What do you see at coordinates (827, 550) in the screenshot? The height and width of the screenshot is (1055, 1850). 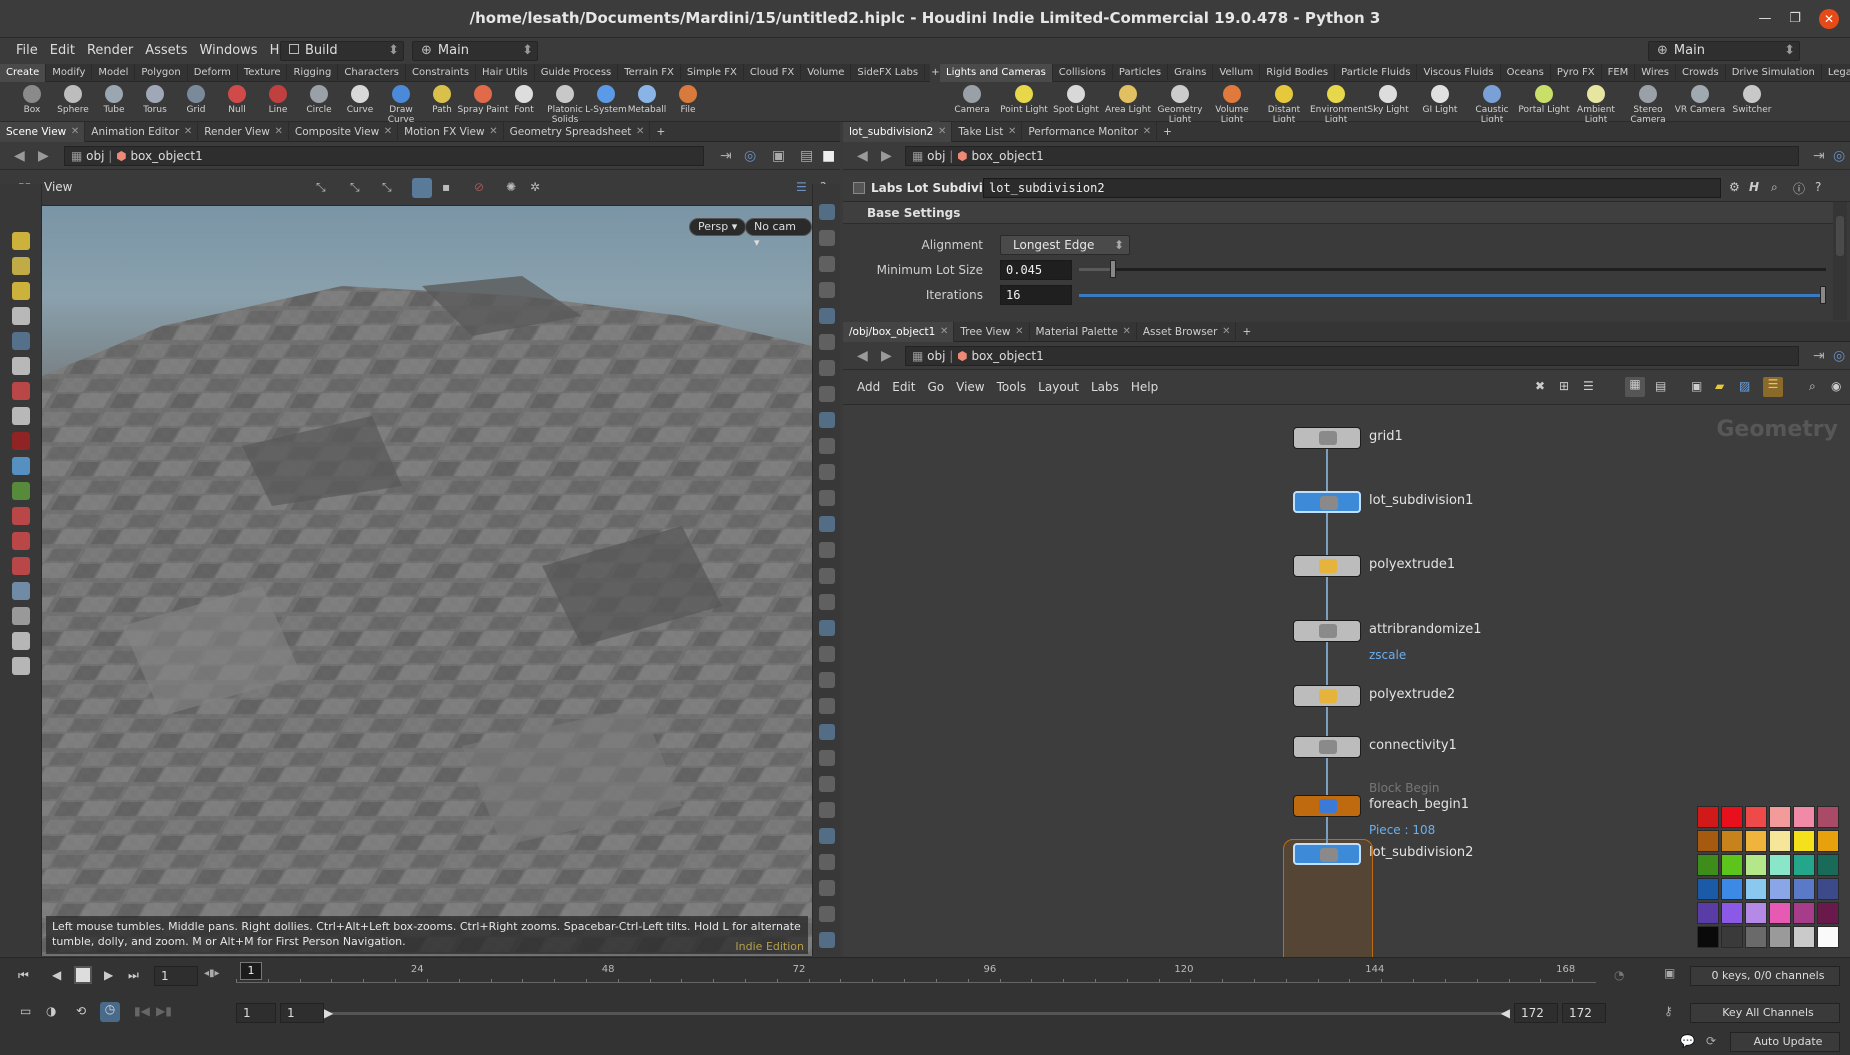 I see `pen-icon` at bounding box center [827, 550].